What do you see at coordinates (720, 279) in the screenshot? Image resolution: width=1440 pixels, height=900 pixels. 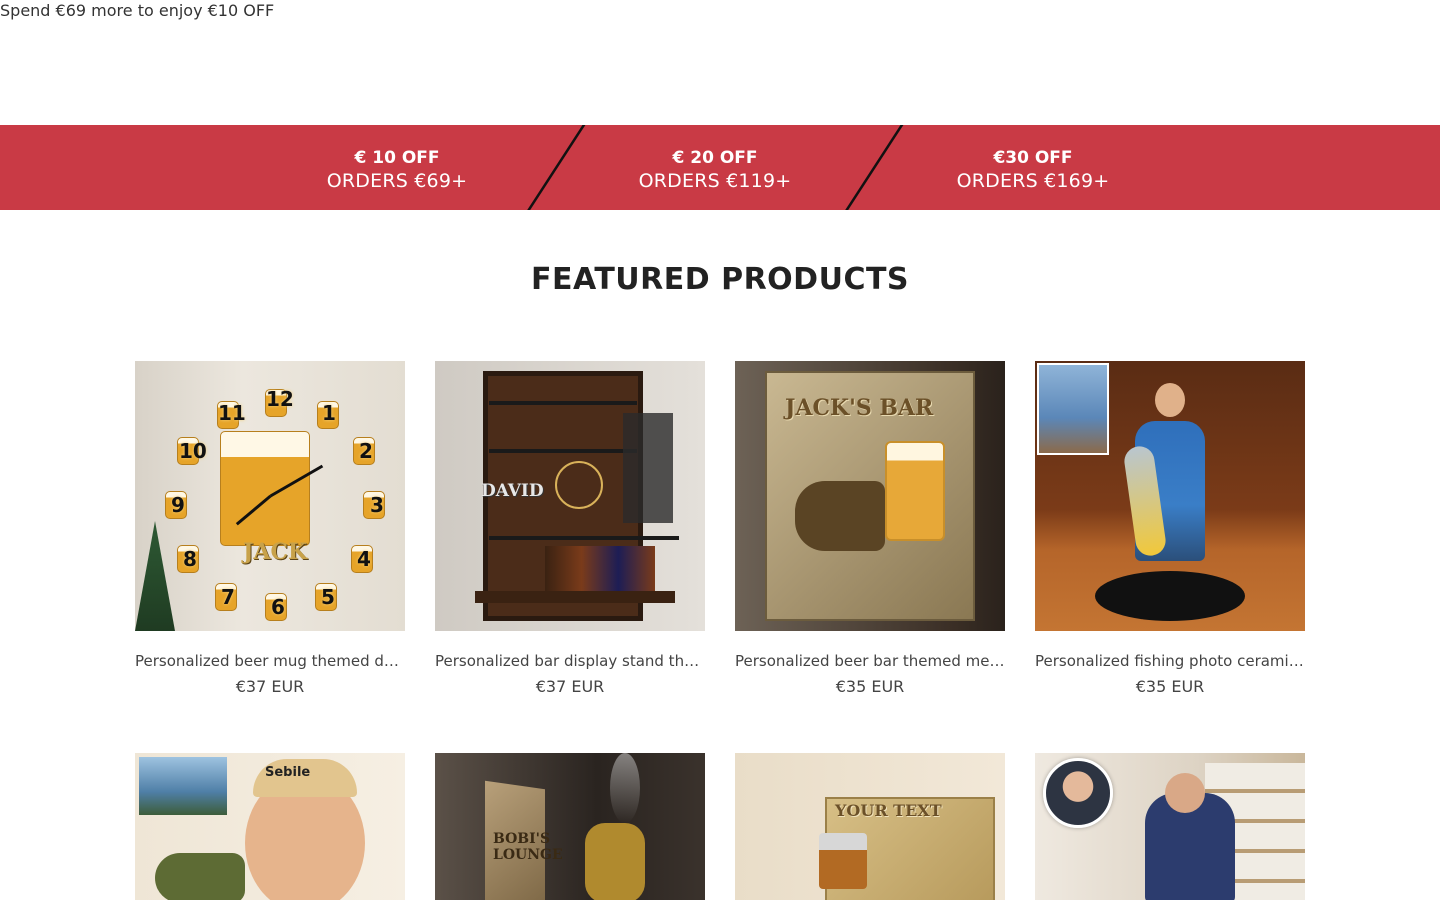 I see `featured-products-heading: FEATURED PRODUCTS` at bounding box center [720, 279].